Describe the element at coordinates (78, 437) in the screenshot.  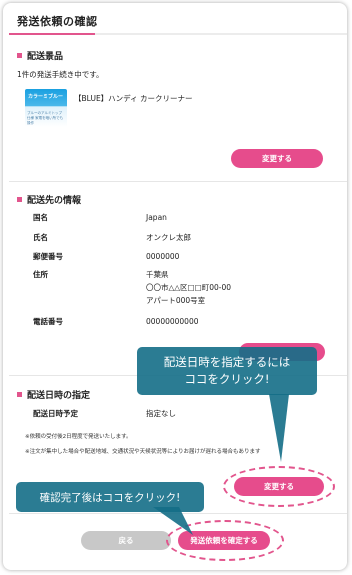
I see `delivery-note-1: ※依頼の受付後2日程度で発送いたします。` at that location.